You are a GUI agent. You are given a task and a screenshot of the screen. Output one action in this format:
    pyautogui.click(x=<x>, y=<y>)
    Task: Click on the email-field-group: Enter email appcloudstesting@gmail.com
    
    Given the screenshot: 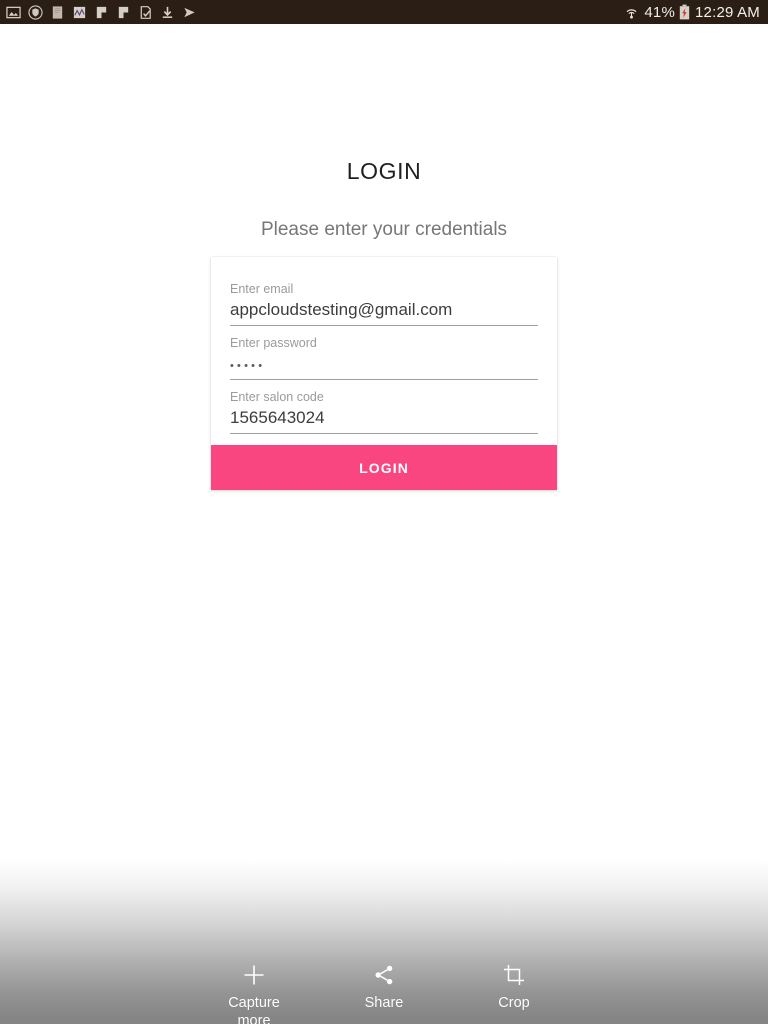 What is the action you would take?
    pyautogui.click(x=384, y=299)
    